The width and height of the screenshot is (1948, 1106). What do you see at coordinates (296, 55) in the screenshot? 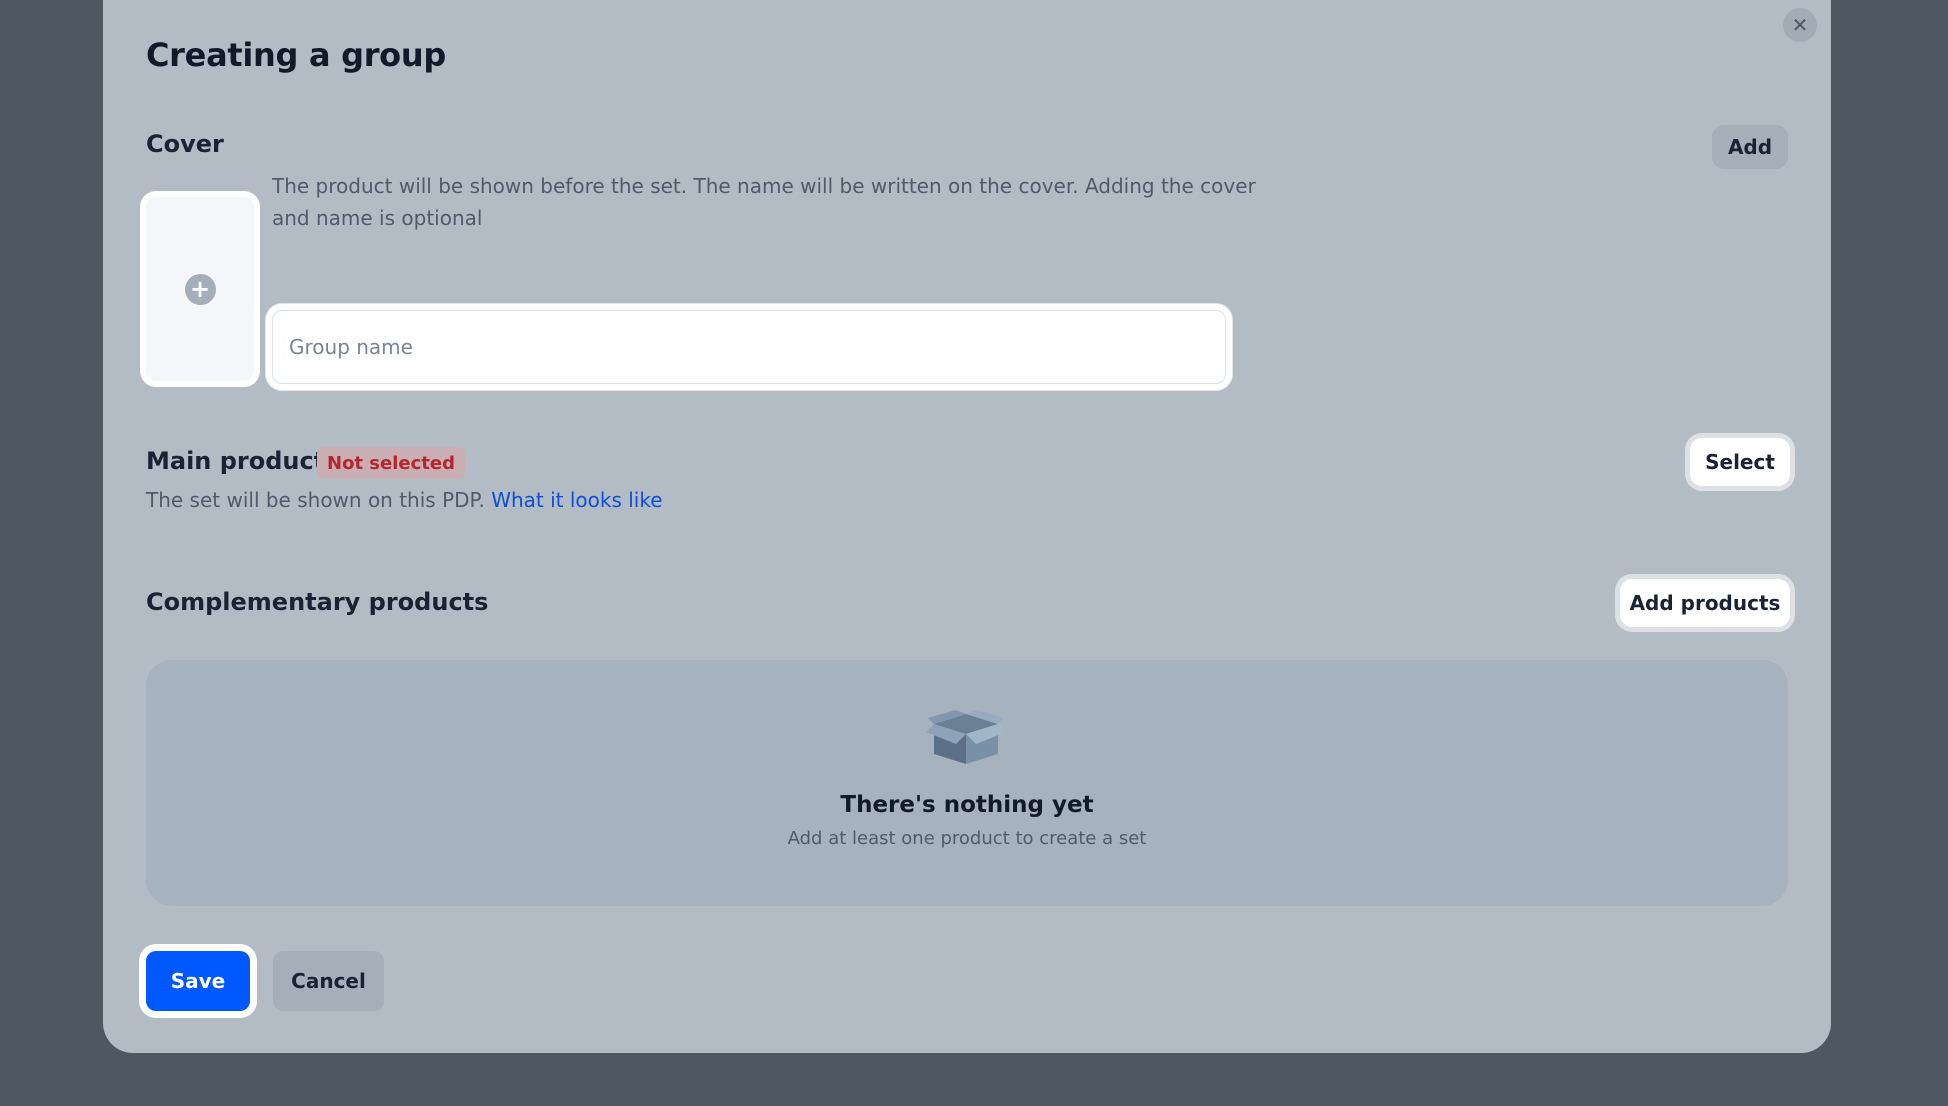
I see `modal-title: Creating a group` at bounding box center [296, 55].